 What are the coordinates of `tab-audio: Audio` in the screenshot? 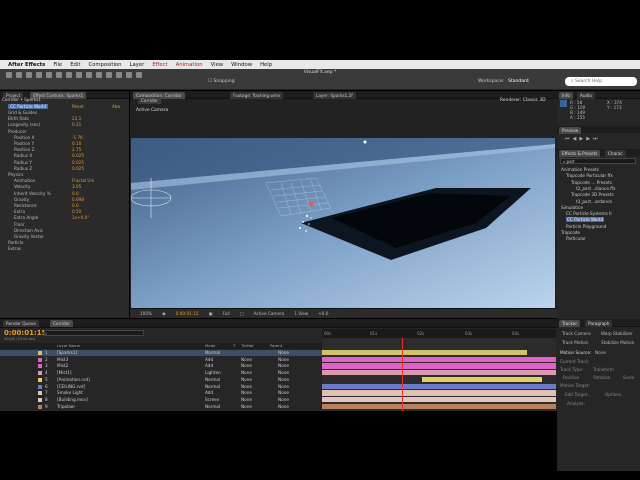 It's located at (586, 95).